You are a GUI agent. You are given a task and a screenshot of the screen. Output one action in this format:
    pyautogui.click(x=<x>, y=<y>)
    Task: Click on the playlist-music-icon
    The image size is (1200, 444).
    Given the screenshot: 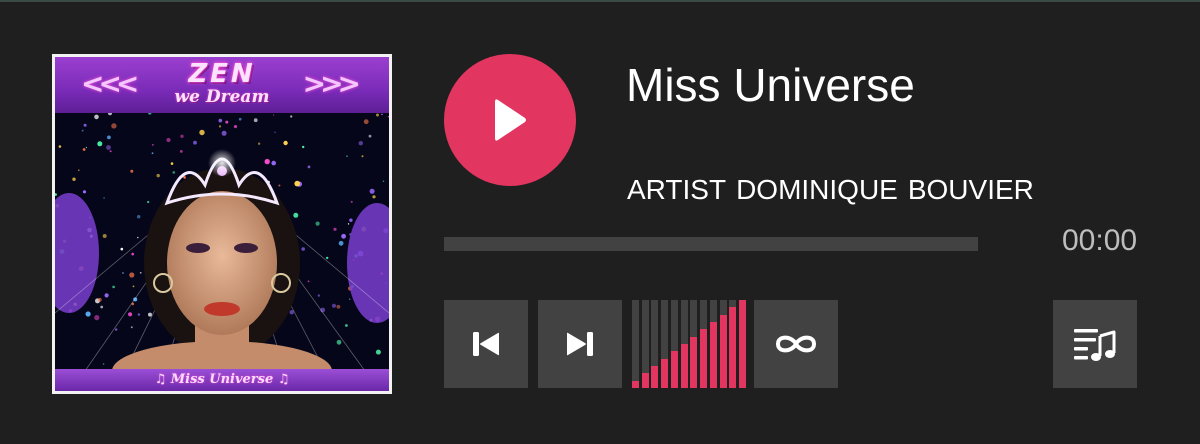 What is the action you would take?
    pyautogui.click(x=1095, y=345)
    